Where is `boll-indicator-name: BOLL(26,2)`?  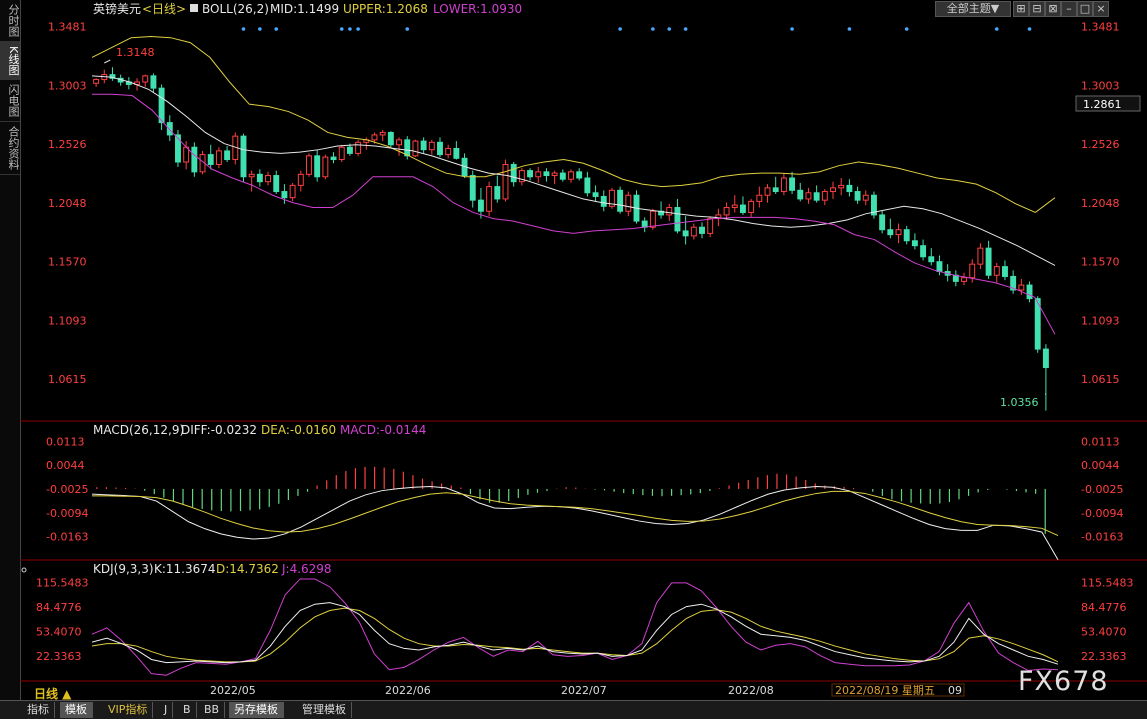 boll-indicator-name: BOLL(26,2) is located at coordinates (235, 9).